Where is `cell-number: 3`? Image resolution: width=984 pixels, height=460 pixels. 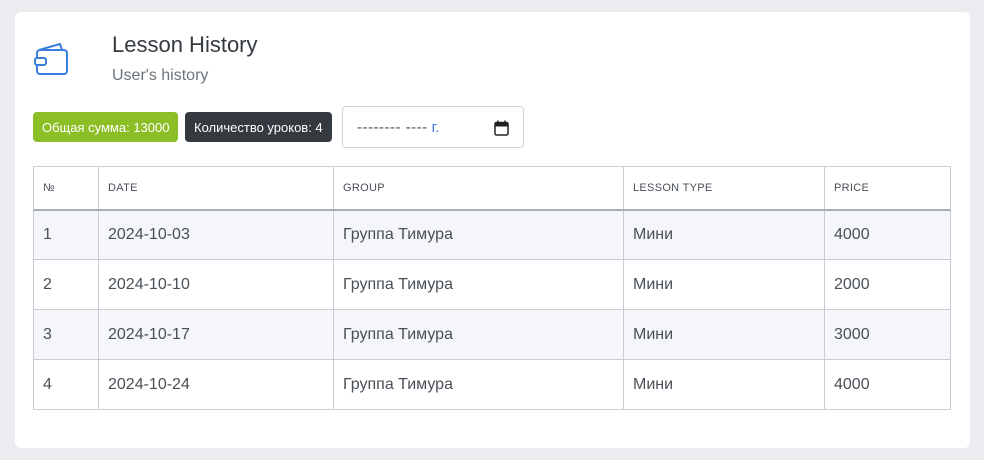
cell-number: 3 is located at coordinates (66, 334).